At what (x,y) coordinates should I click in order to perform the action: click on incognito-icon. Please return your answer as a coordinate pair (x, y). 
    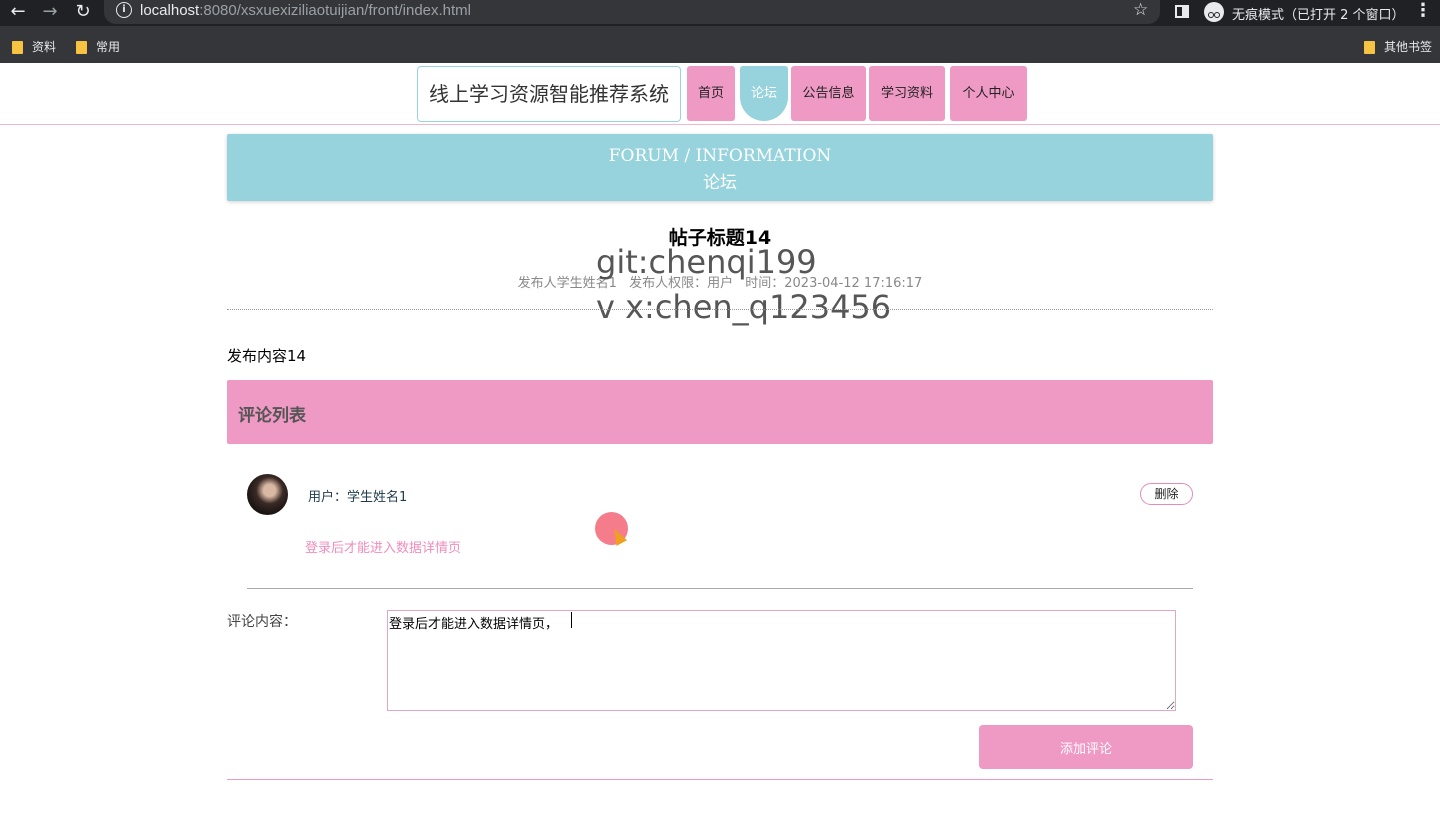
    Looking at the image, I should click on (1214, 12).